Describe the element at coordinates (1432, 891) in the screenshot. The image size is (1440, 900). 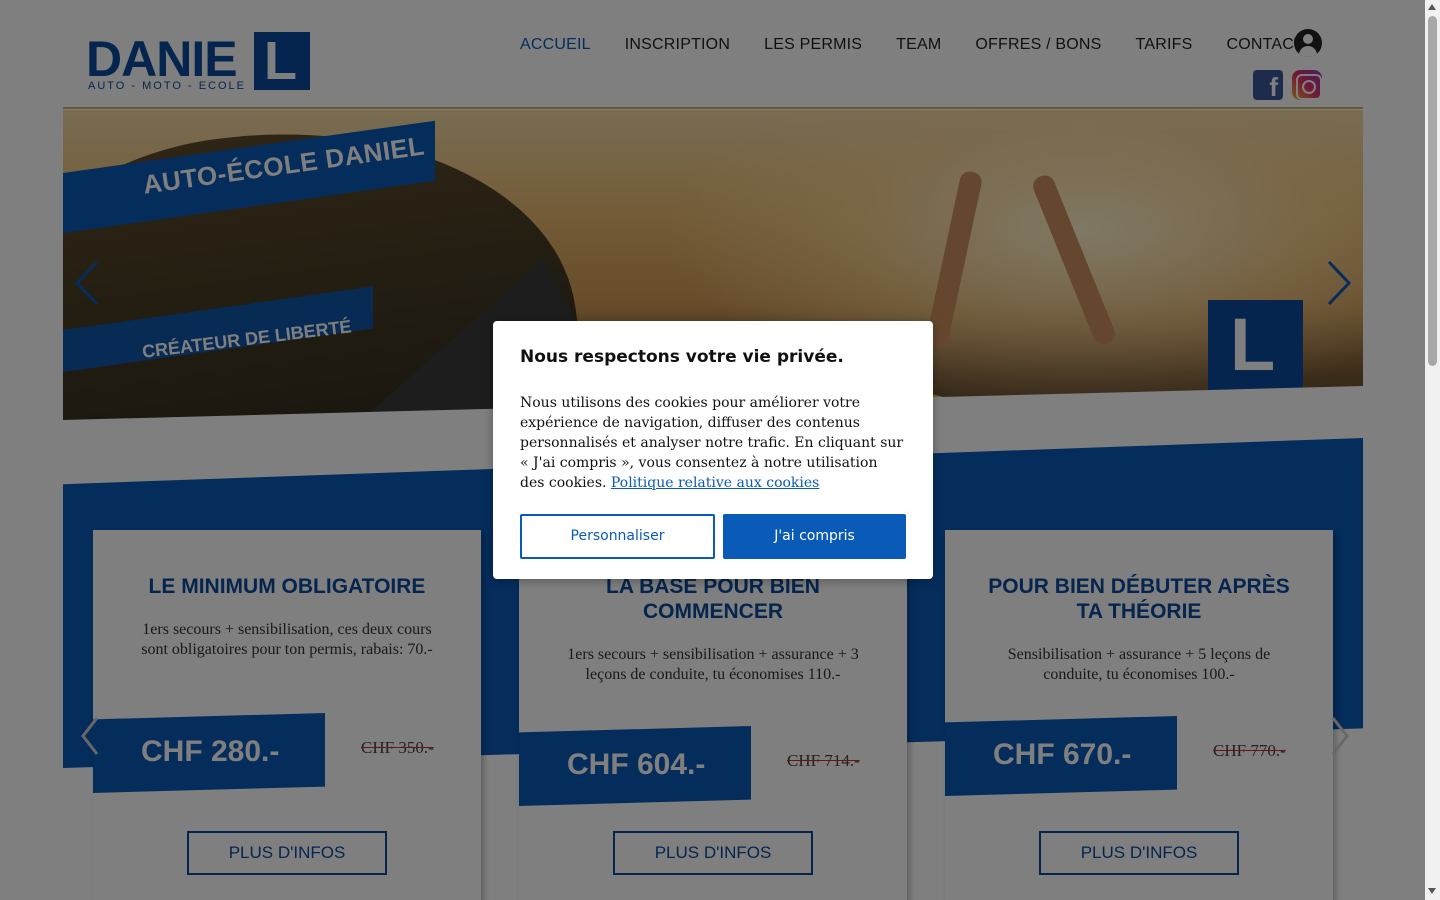
I see `scroll-down-arrow-icon` at that location.